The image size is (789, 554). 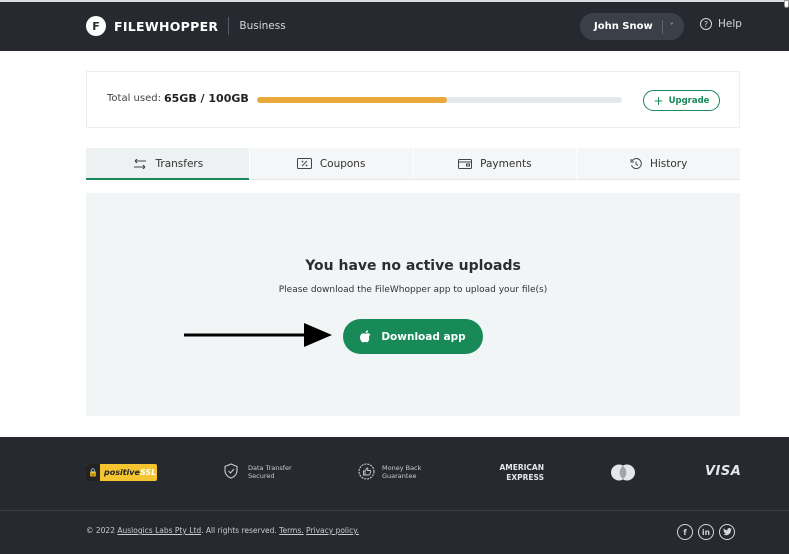 I want to click on linkedin-icon: in, so click(x=706, y=532).